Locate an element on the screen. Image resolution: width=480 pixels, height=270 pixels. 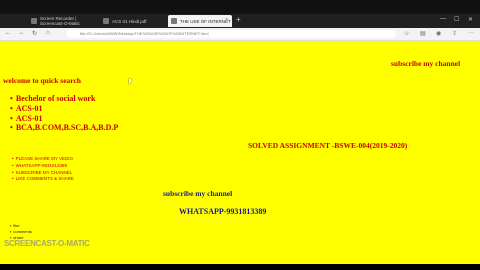
profile-icon: ◉ is located at coordinates (438, 33).